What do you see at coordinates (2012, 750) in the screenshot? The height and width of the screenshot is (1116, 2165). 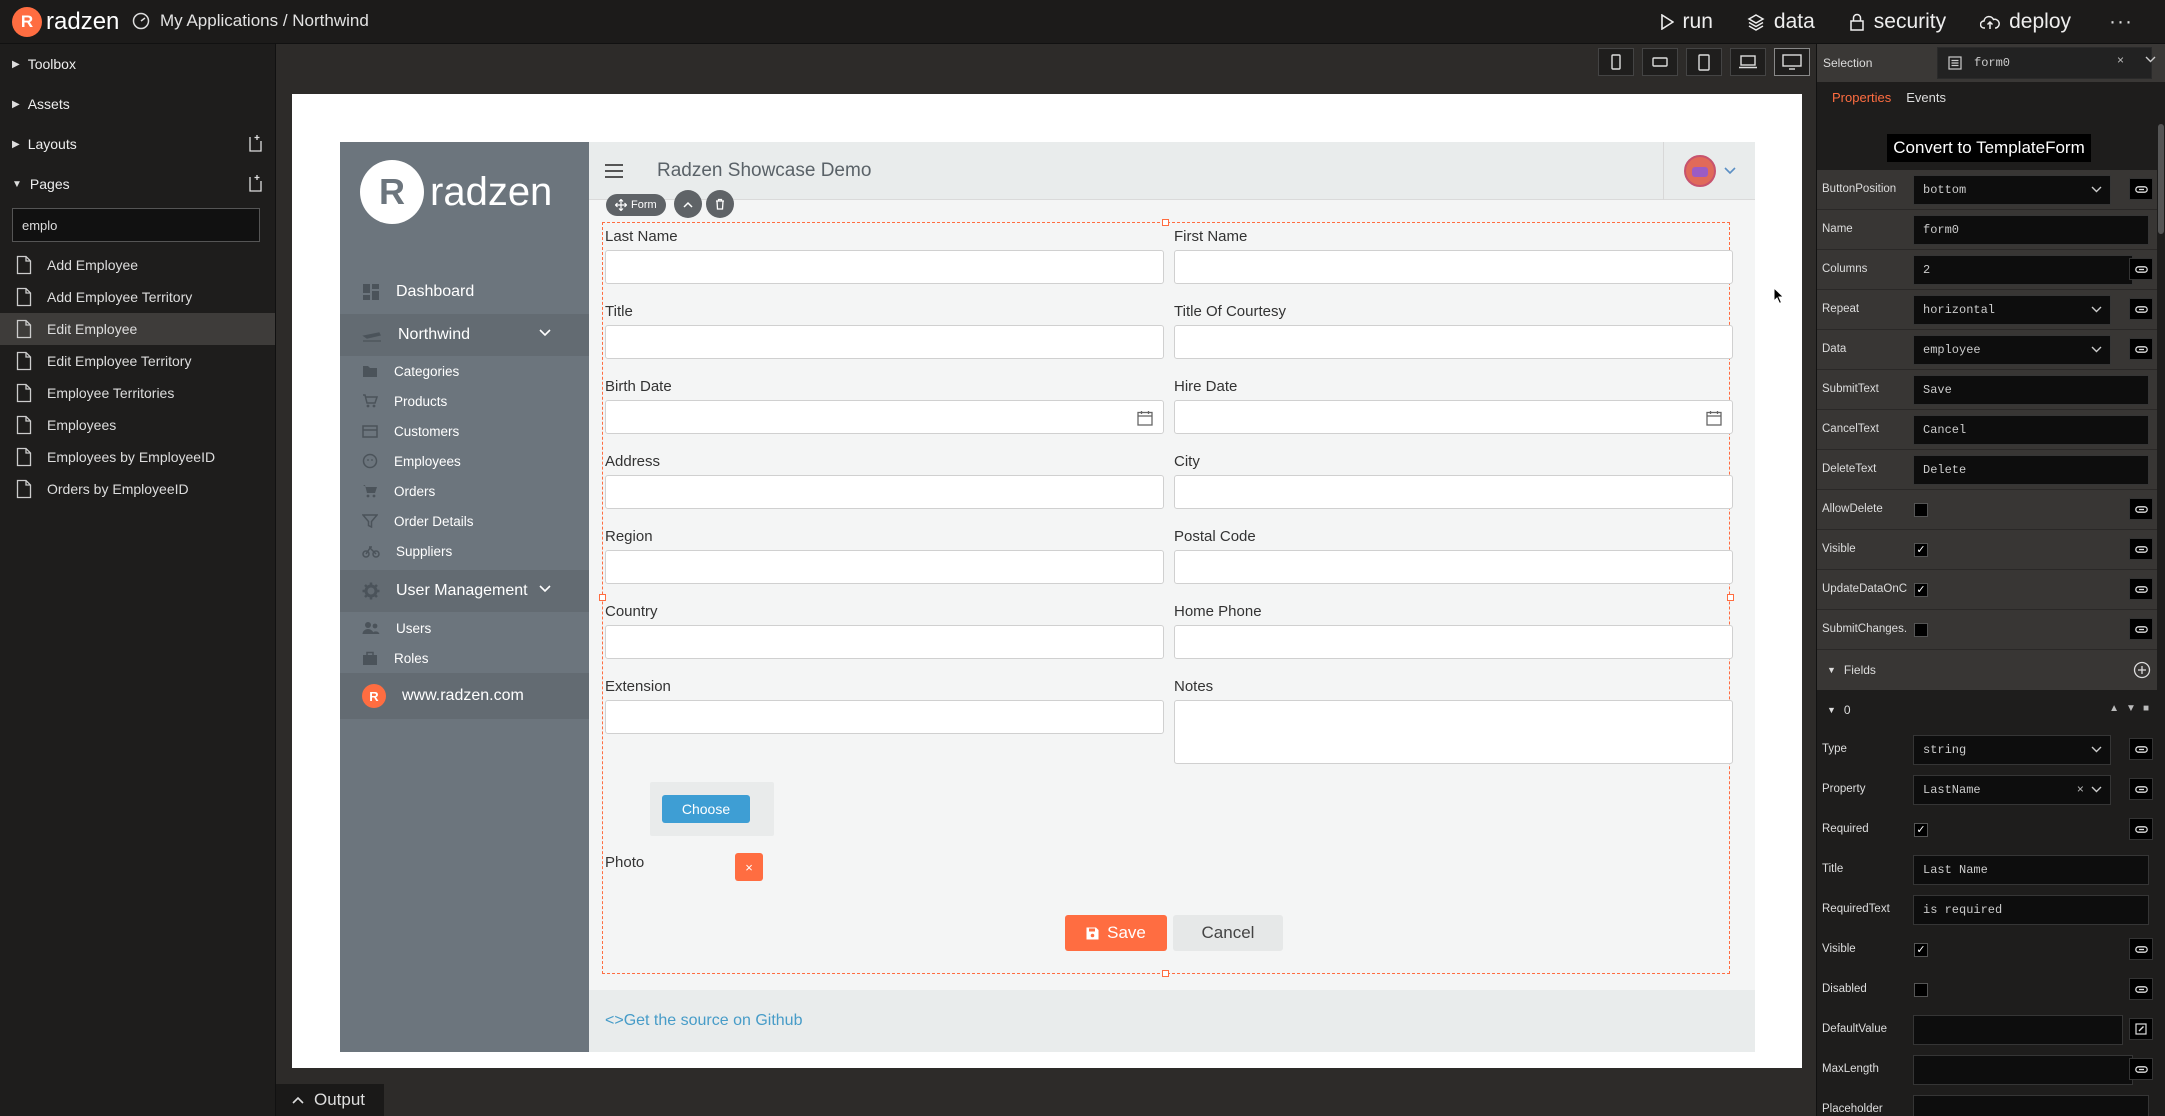 I see `field-prop-type-input: string` at bounding box center [2012, 750].